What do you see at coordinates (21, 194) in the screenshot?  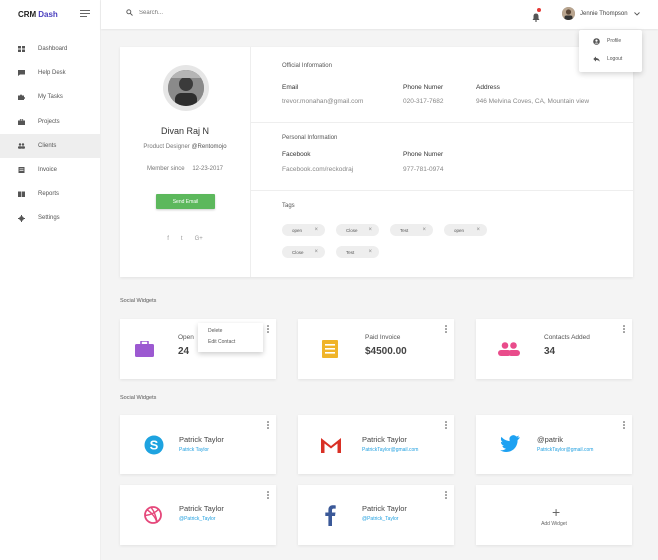 I see `book-icon` at bounding box center [21, 194].